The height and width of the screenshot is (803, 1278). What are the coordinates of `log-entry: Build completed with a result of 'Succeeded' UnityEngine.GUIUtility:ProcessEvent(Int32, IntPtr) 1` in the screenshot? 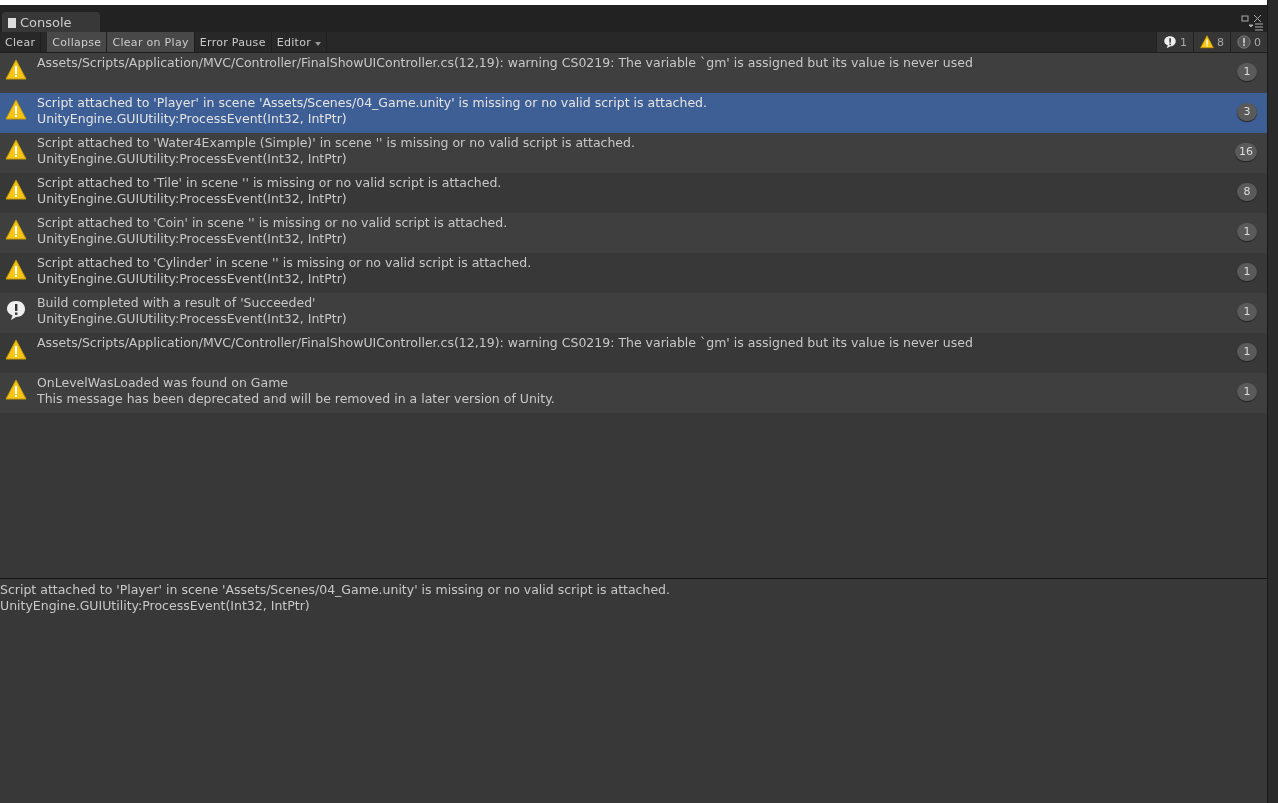 It's located at (633, 313).